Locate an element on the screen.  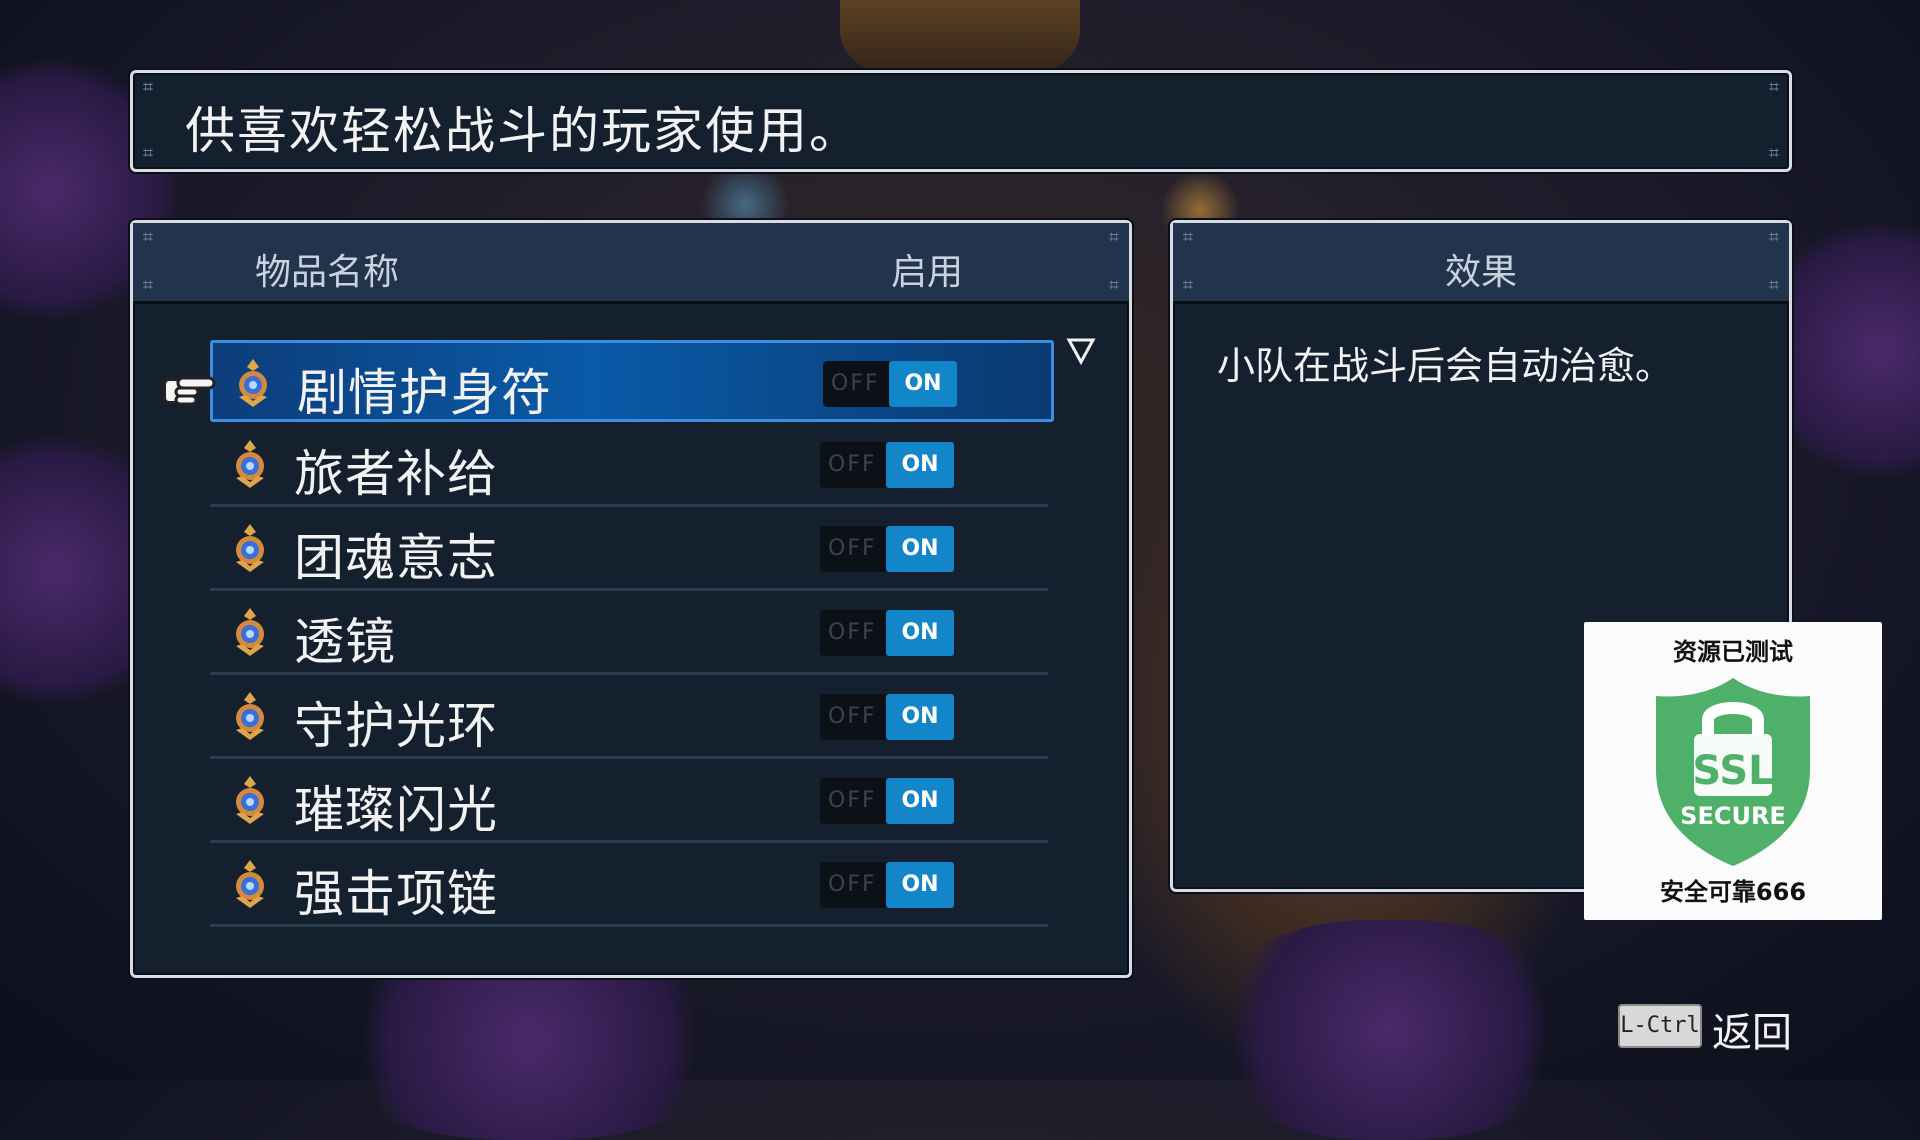
ssl-badge: 资源已测试 SSL SECURE 安全可靠666 is located at coordinates (1733, 771).